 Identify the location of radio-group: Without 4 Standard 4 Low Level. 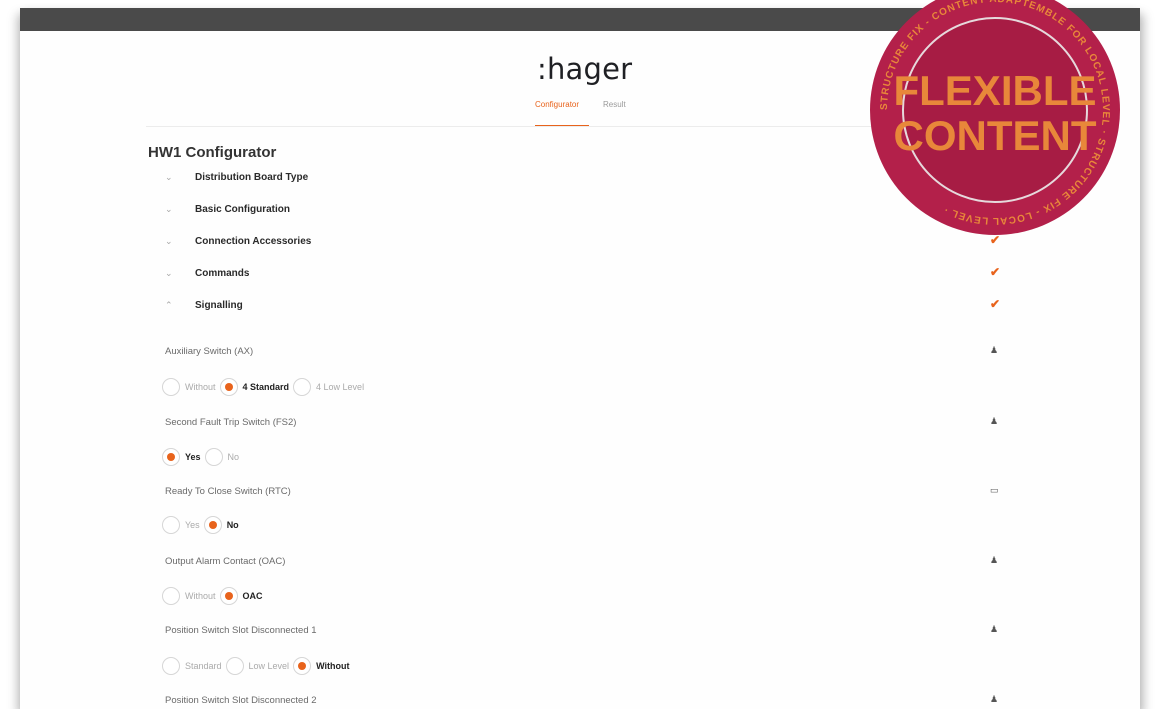
(265, 387).